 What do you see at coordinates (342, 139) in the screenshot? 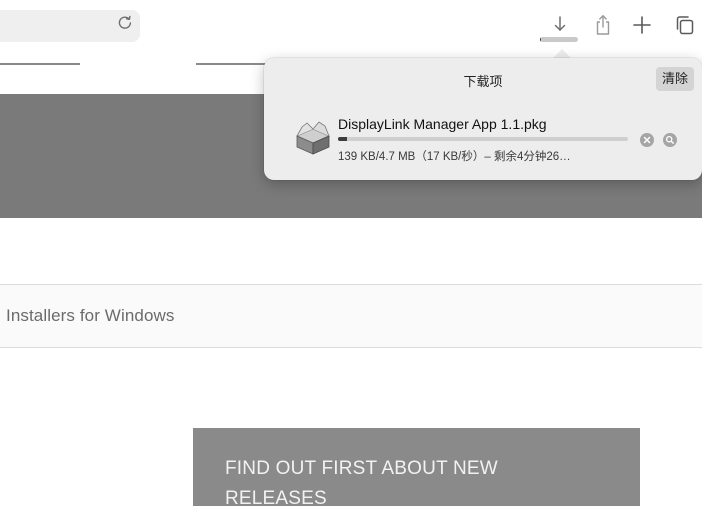
I see `download-progress-fill` at bounding box center [342, 139].